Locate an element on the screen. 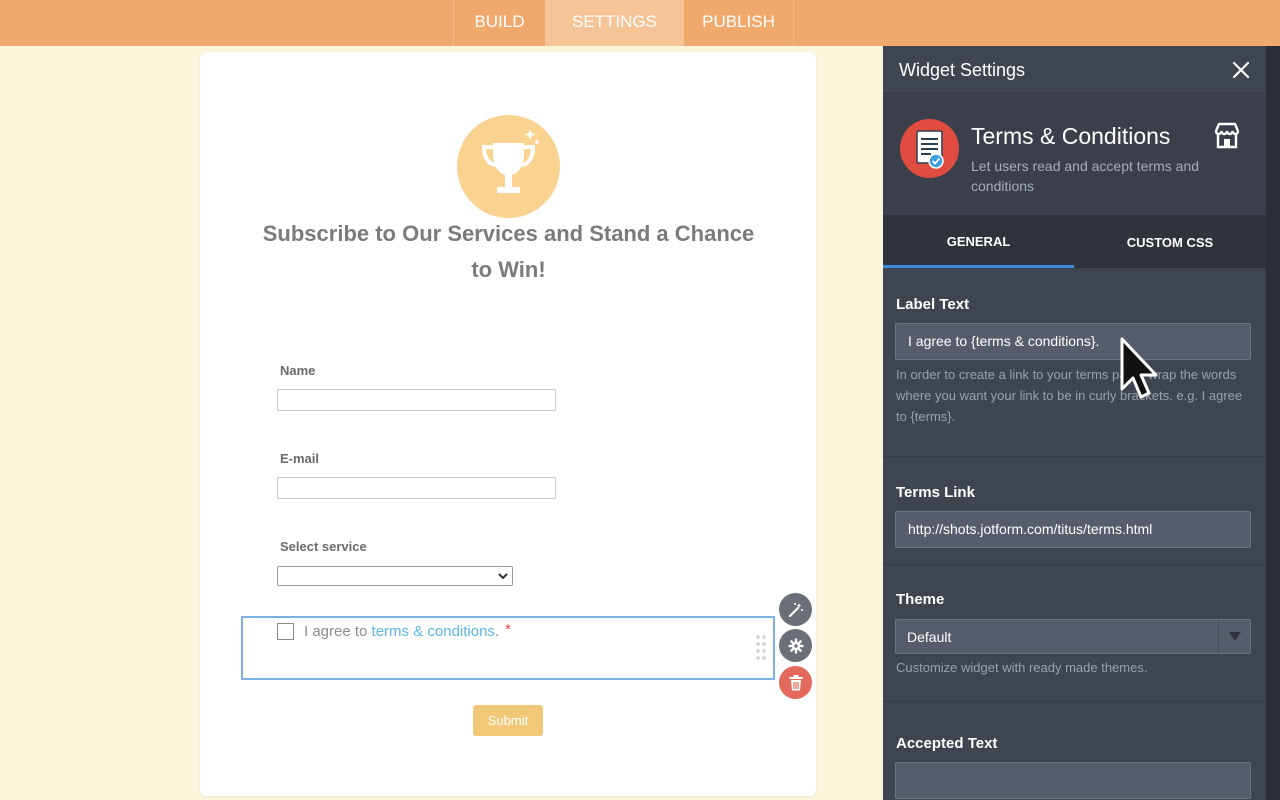 Image resolution: width=1280 pixels, height=800 pixels. mouse-cursor-icon is located at coordinates (1139, 368).